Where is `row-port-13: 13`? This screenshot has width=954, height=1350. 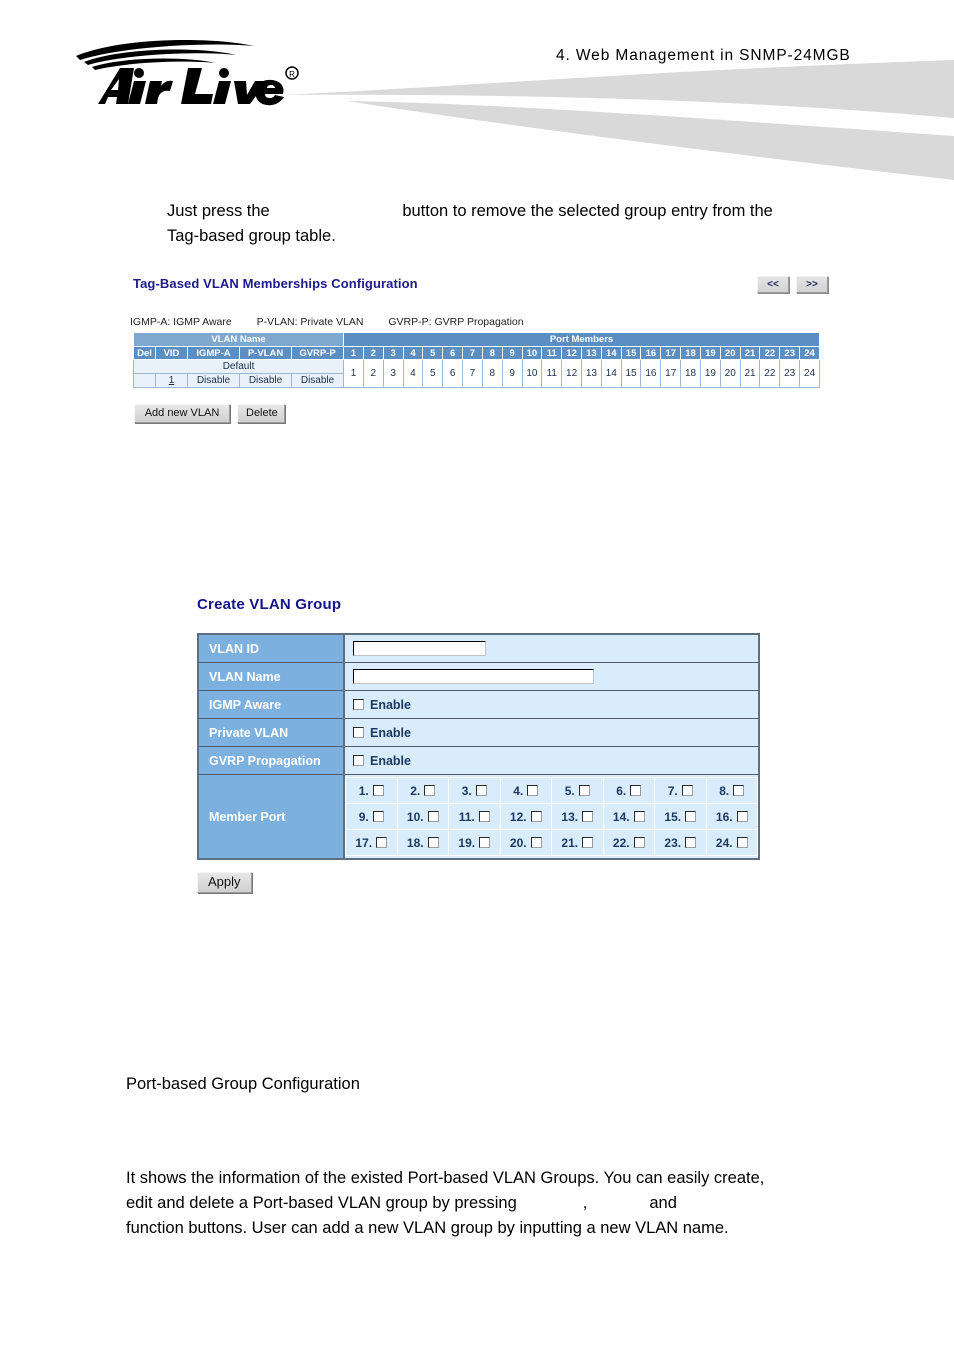 row-port-13: 13 is located at coordinates (591, 373).